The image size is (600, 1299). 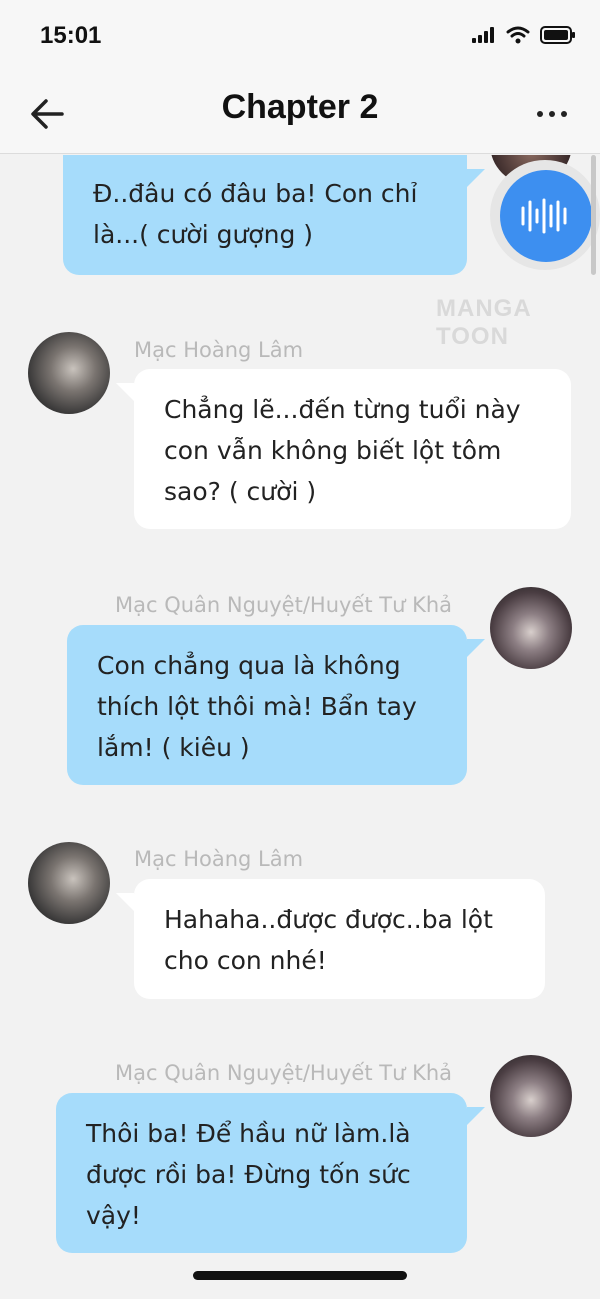 I want to click on status-bar: 15:01, so click(x=300, y=38).